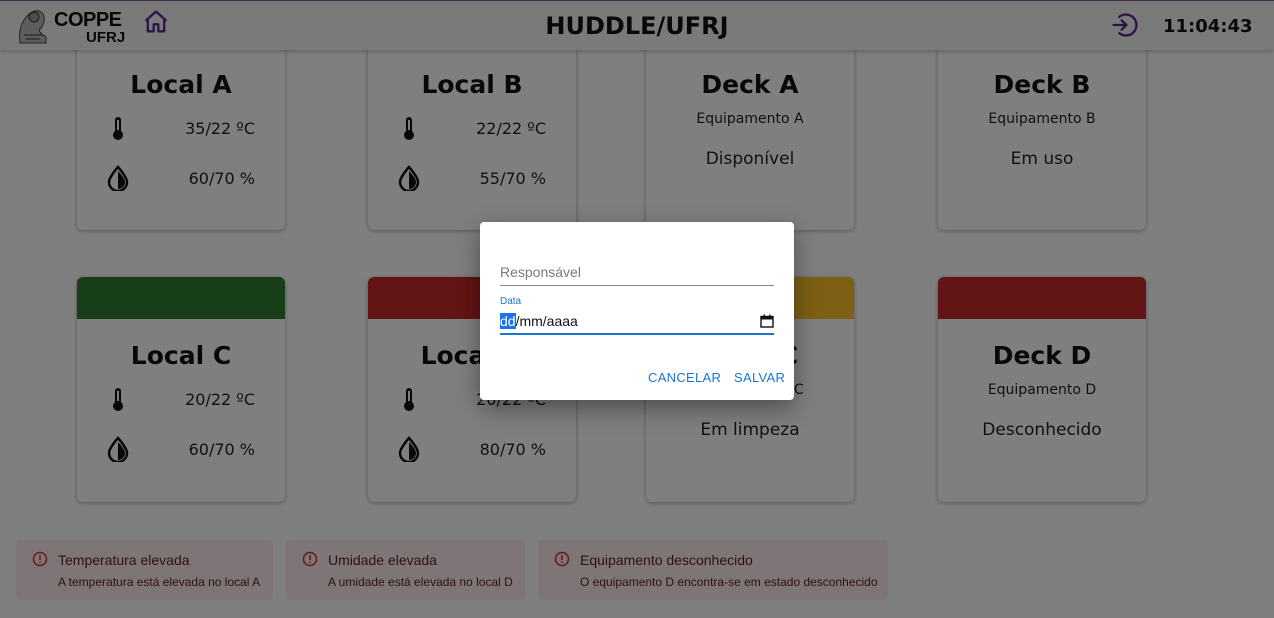  I want to click on save-button: SALVAR, so click(759, 377).